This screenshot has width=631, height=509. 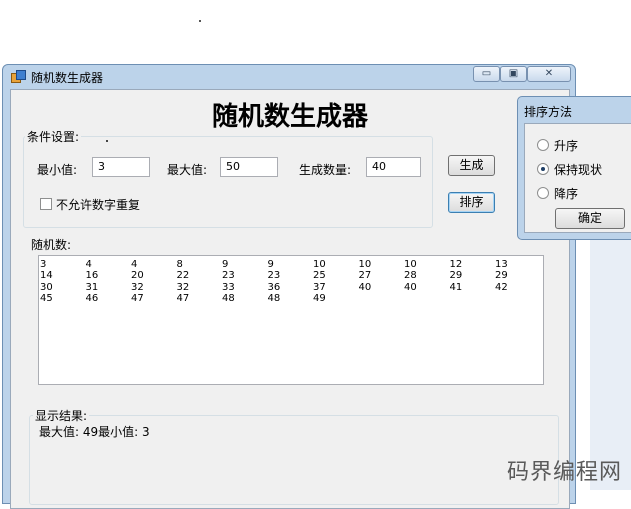 I want to click on number-cell: 8, so click(x=179, y=264).